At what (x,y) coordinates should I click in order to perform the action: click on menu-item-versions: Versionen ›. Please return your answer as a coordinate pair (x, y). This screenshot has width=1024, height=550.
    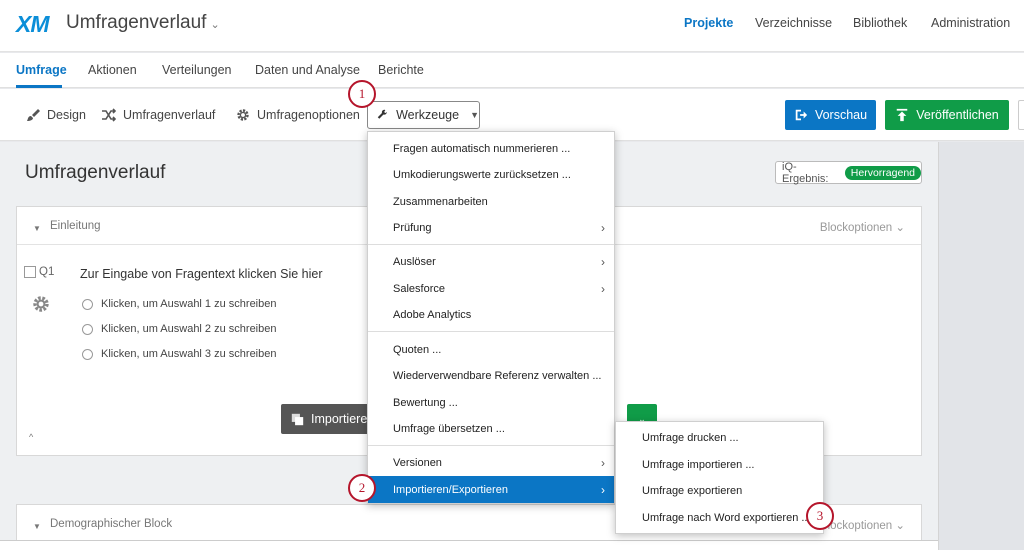
    Looking at the image, I should click on (491, 462).